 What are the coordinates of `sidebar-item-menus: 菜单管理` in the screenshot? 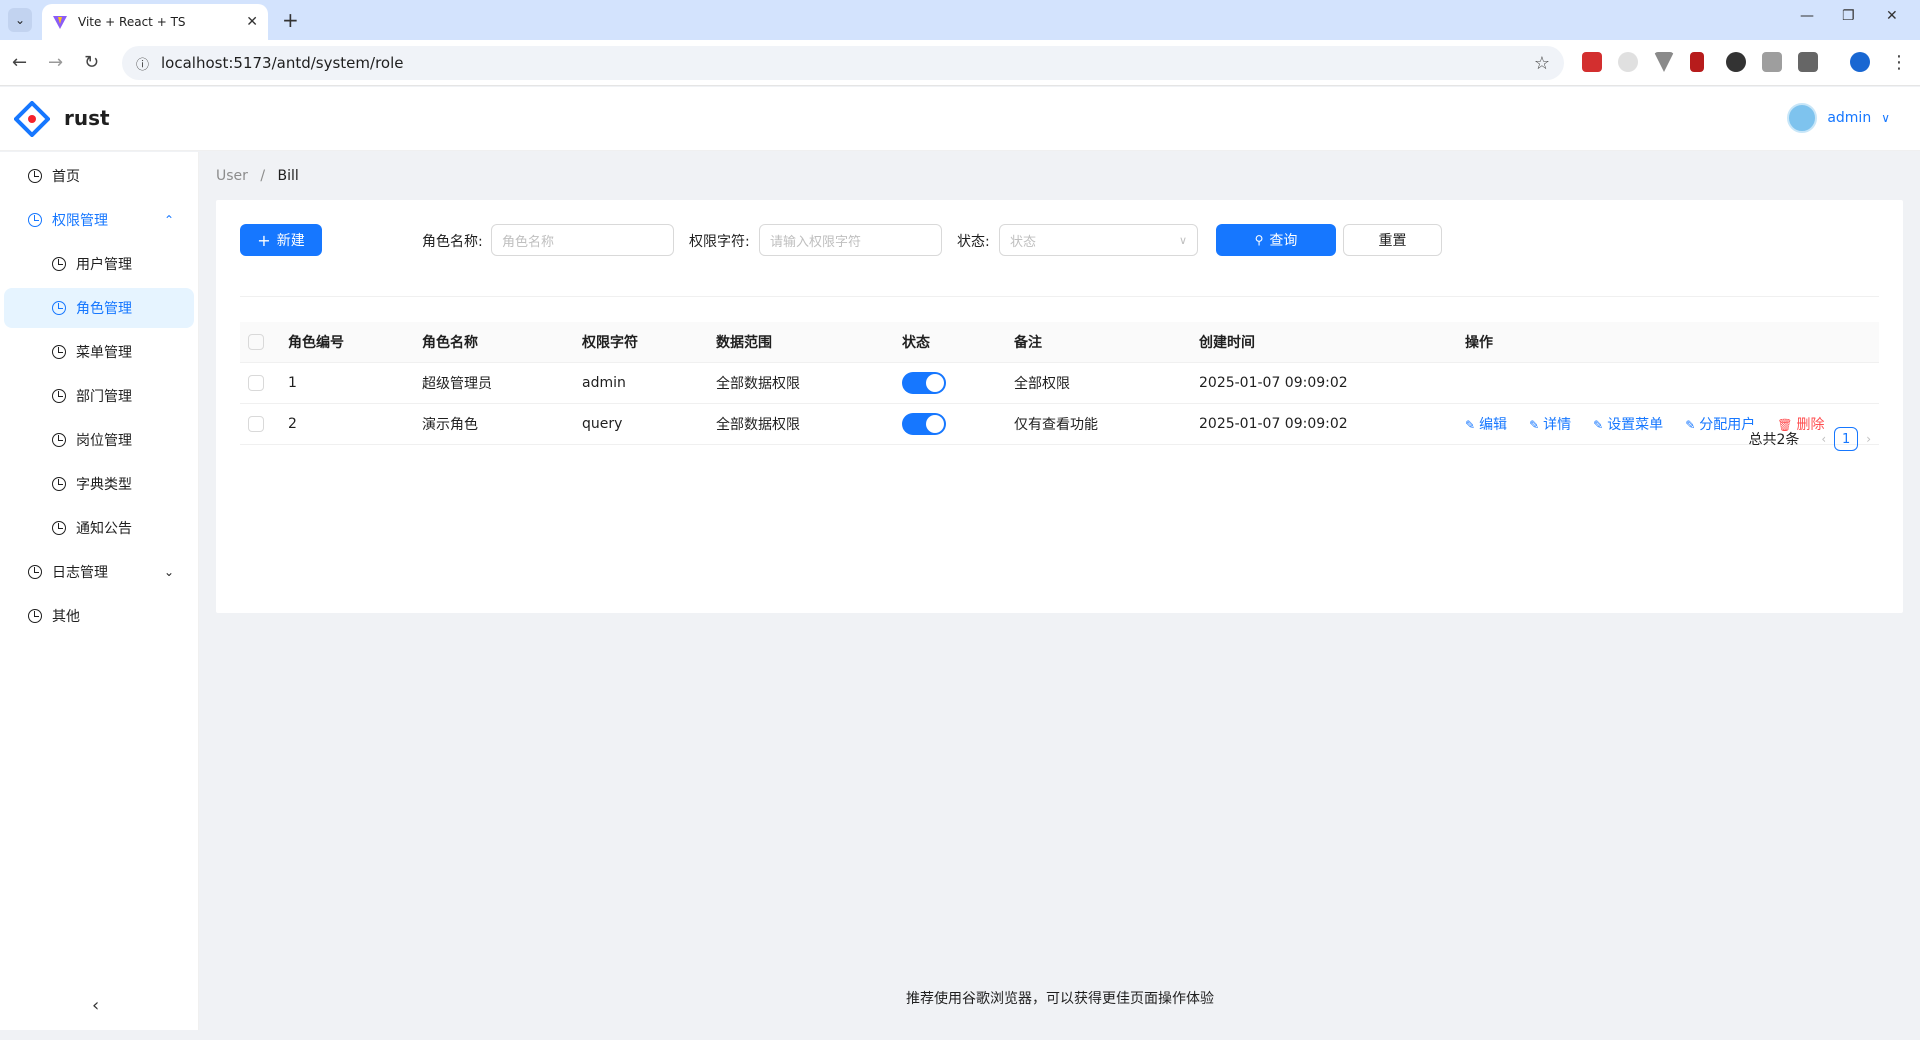 It's located at (99, 352).